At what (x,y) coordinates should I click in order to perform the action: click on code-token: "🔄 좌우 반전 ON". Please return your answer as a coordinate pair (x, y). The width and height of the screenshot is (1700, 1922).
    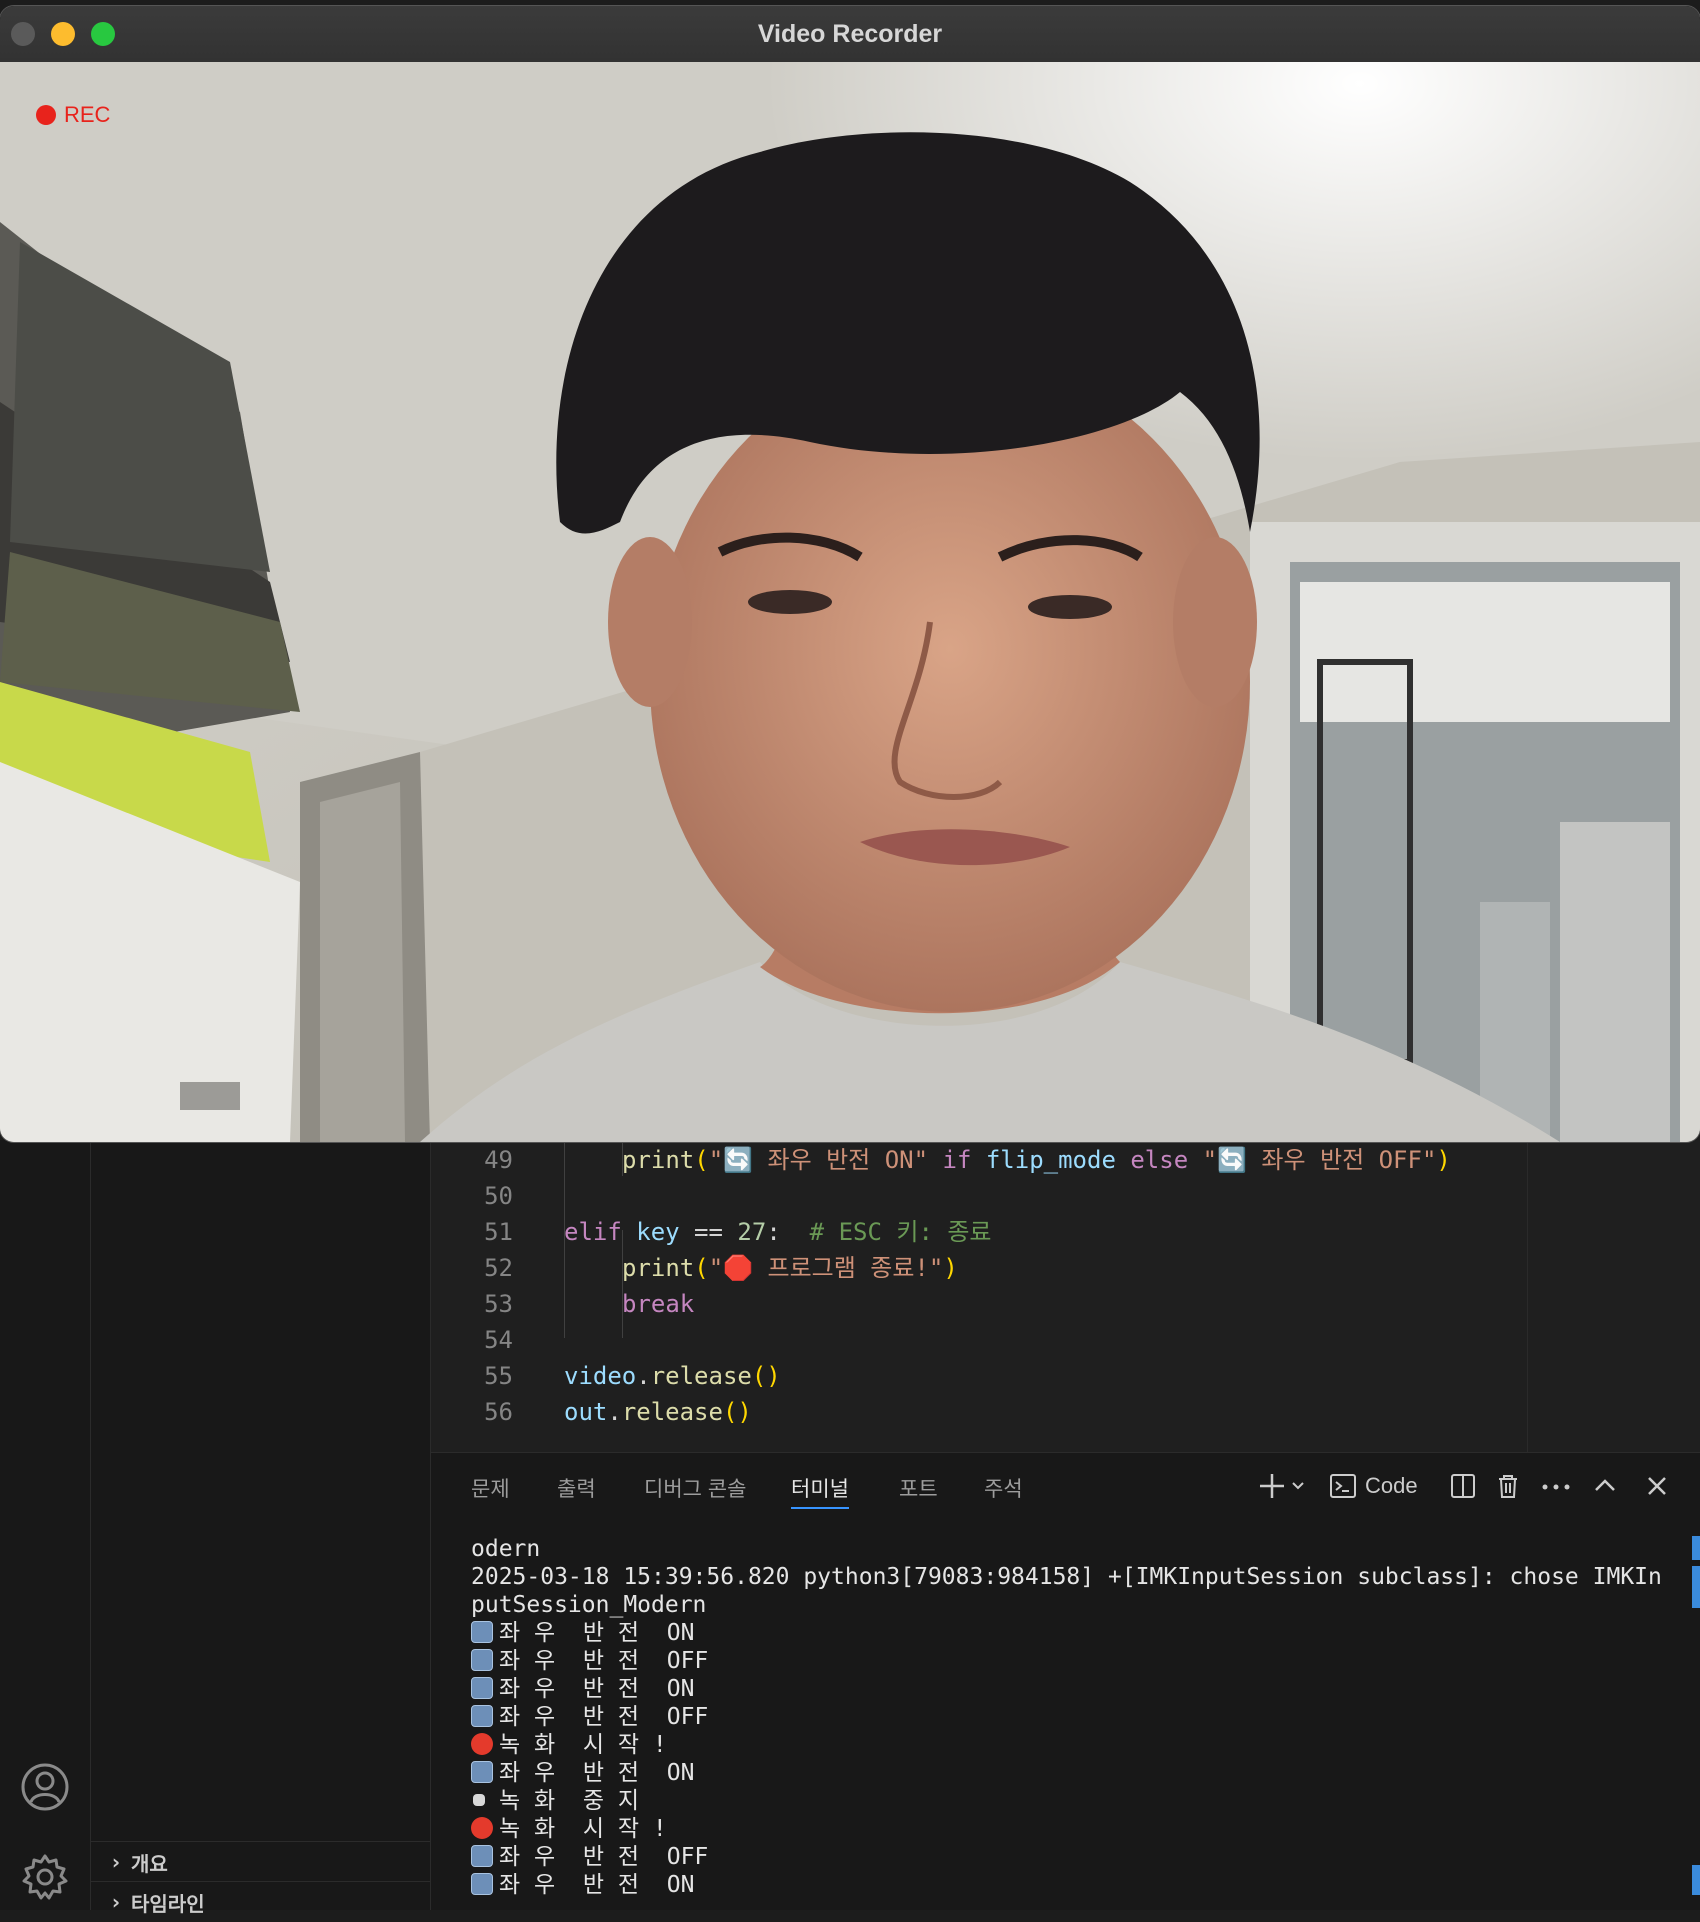
    Looking at the image, I should click on (825, 1160).